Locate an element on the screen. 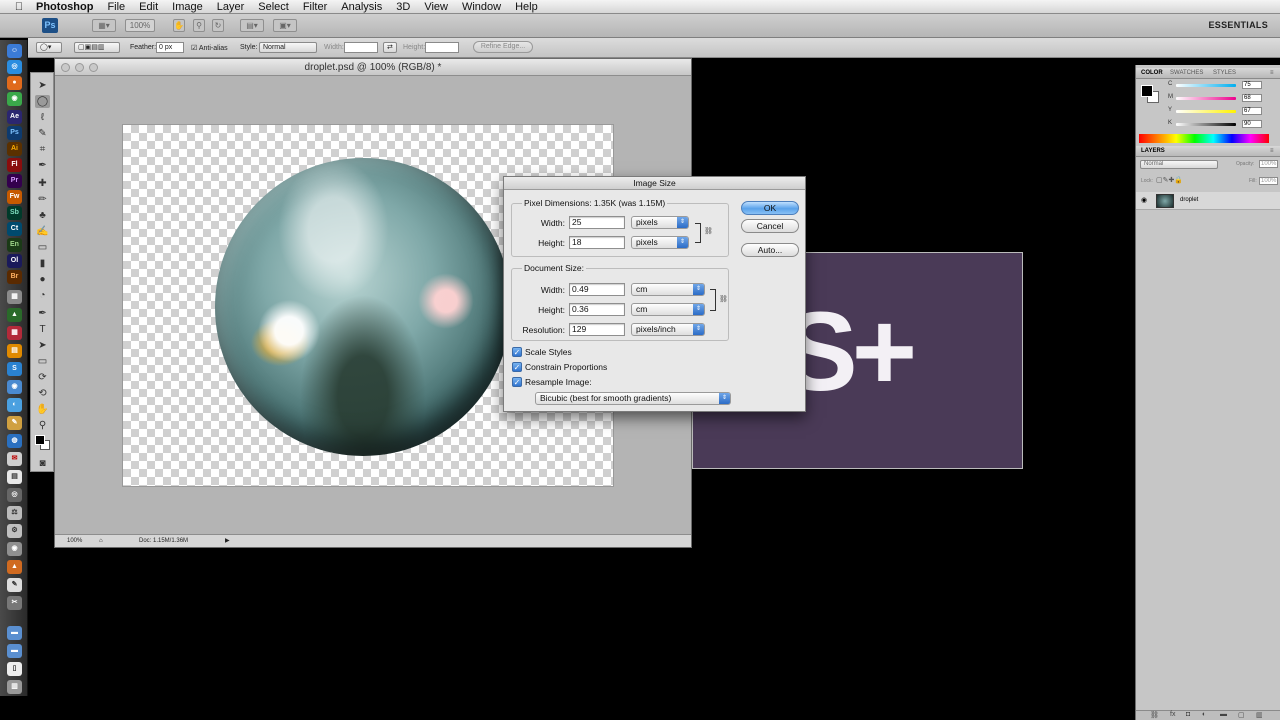  black-slider is located at coordinates (1206, 124).